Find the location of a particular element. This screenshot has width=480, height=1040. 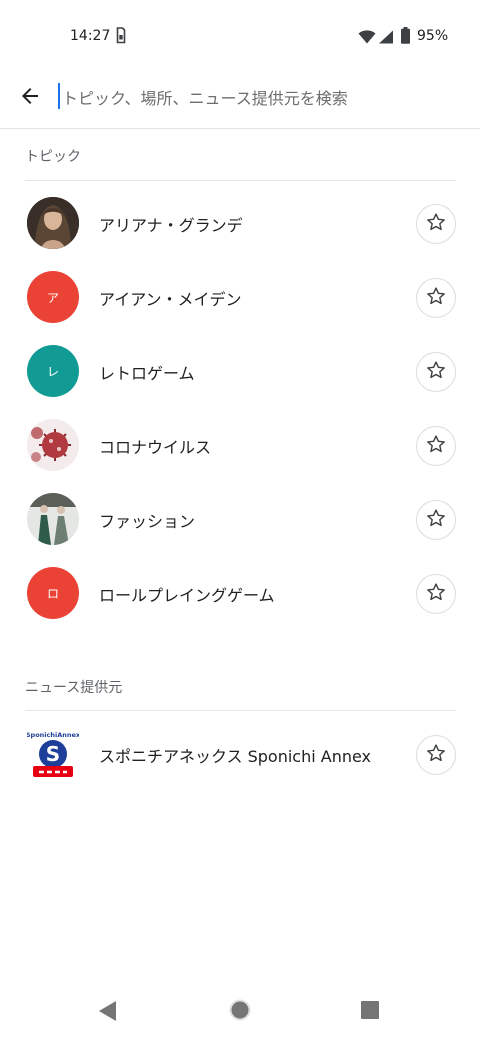

topic-item-fashion: ファッション is located at coordinates (240, 519).